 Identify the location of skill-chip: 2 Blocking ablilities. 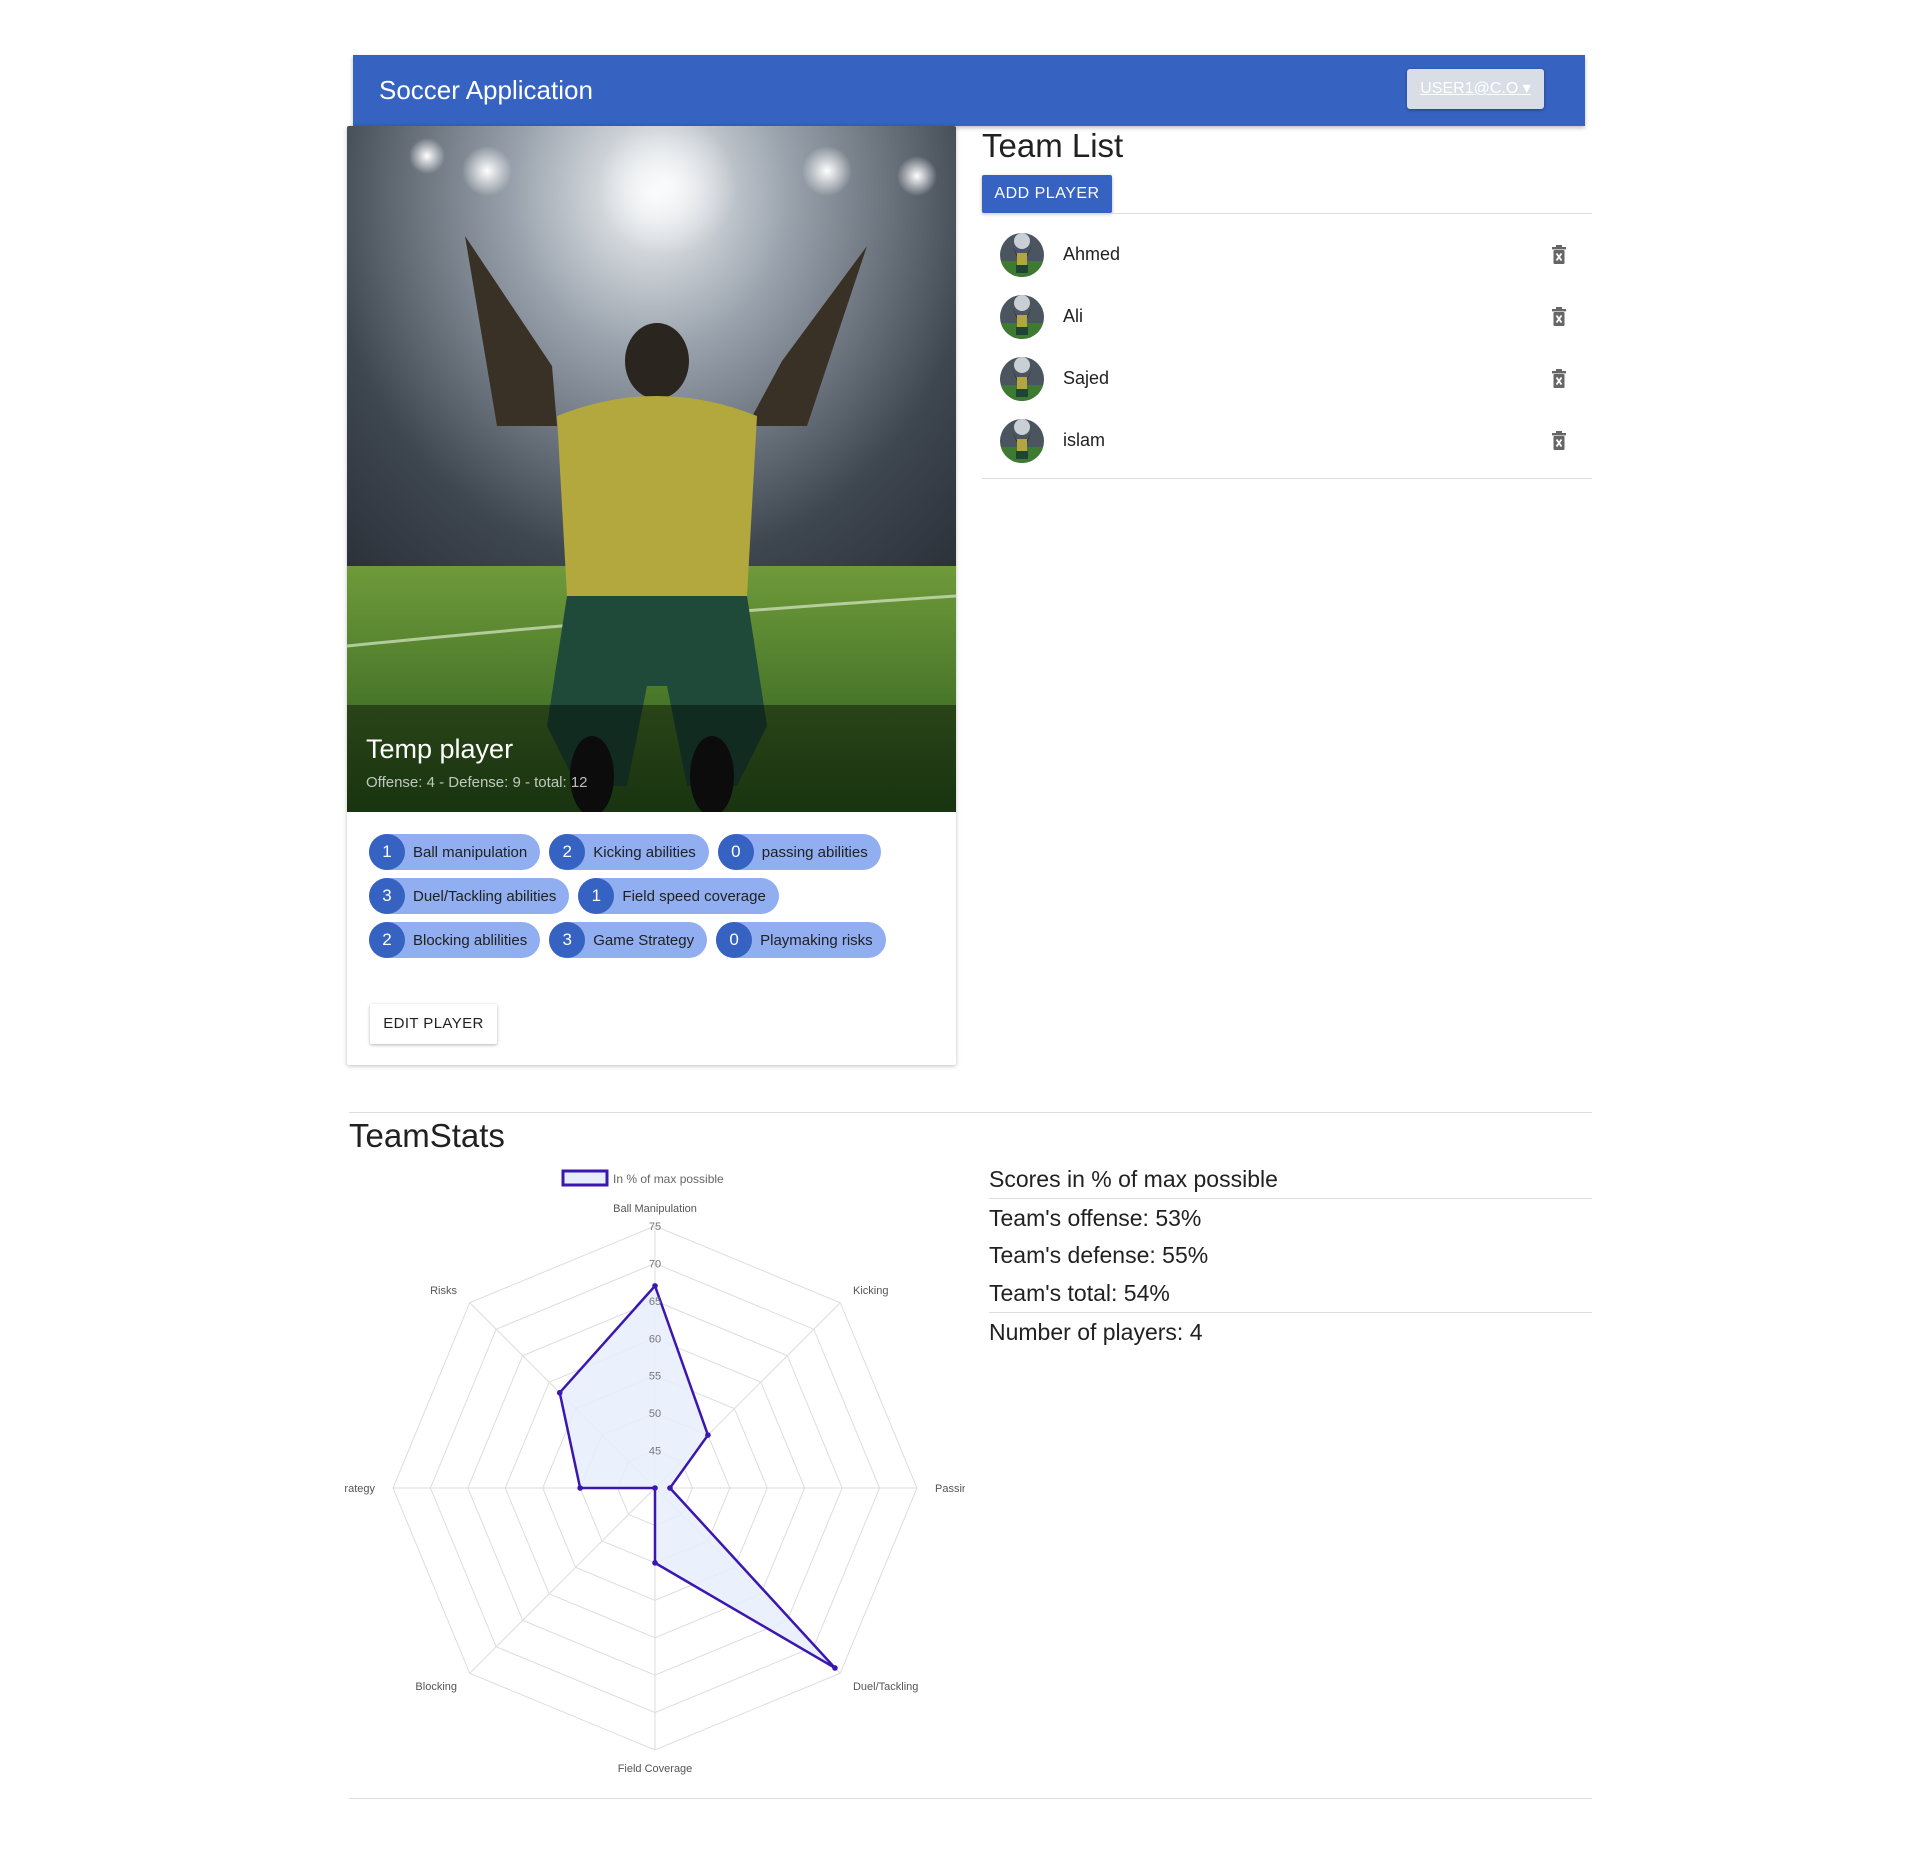
(455, 940).